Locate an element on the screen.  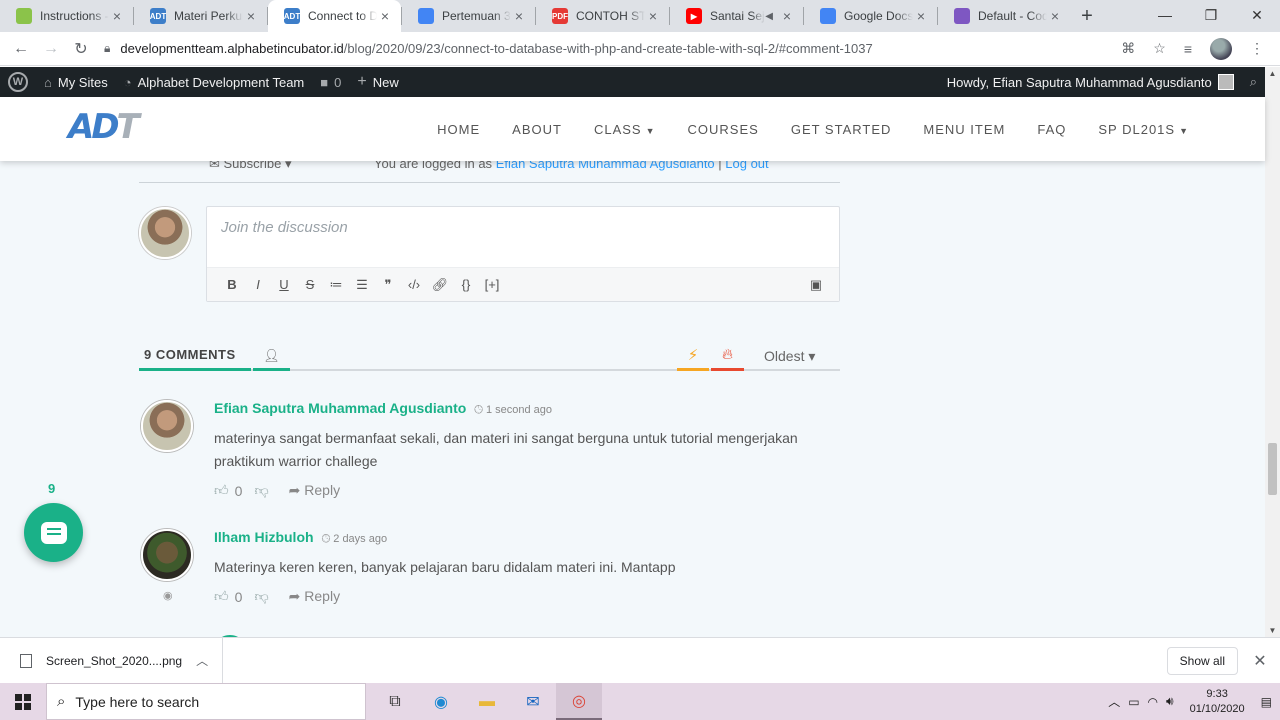
browser-tab: Google Docs × is located at coordinates (870, 16).